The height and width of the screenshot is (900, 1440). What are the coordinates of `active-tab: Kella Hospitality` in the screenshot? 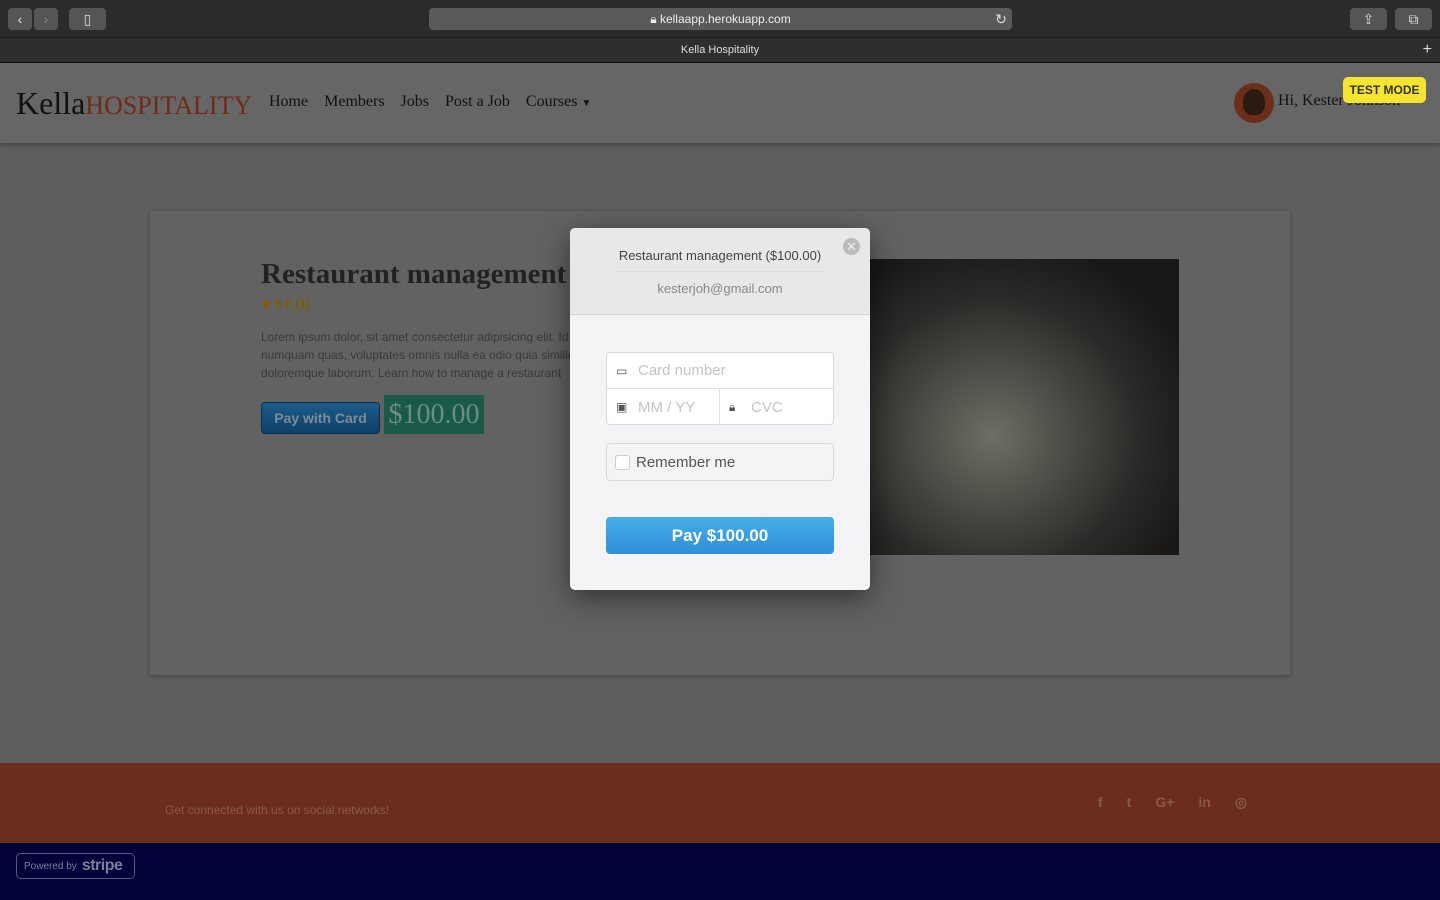 It's located at (720, 50).